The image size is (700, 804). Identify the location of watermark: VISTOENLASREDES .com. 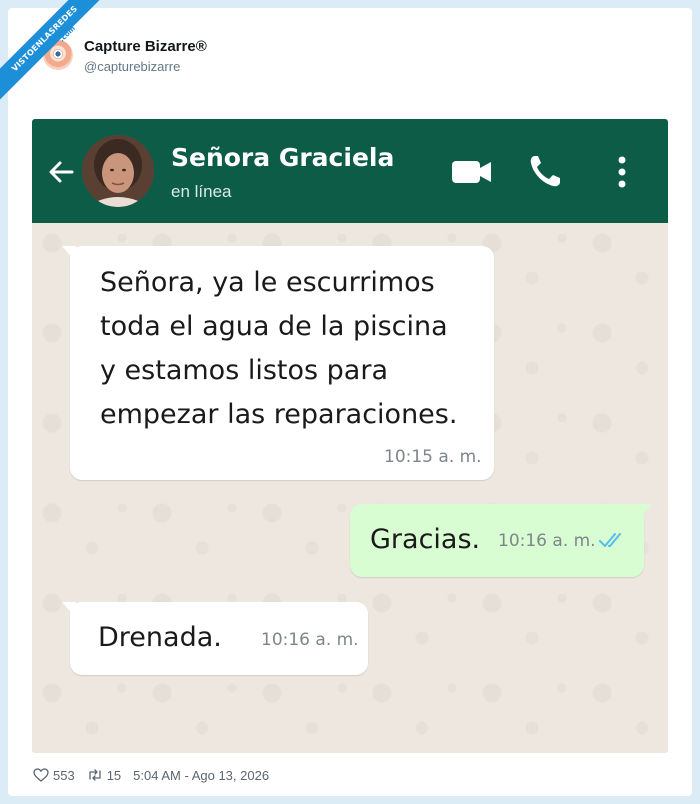
(55, 55).